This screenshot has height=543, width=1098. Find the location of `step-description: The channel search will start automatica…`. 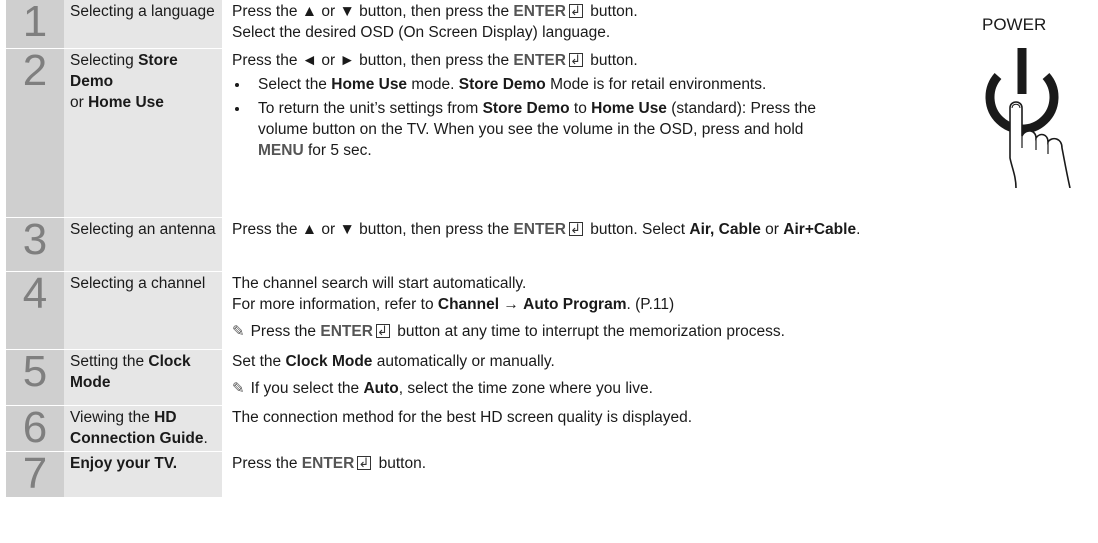

step-description: The channel search will start automatica… is located at coordinates (660, 310).